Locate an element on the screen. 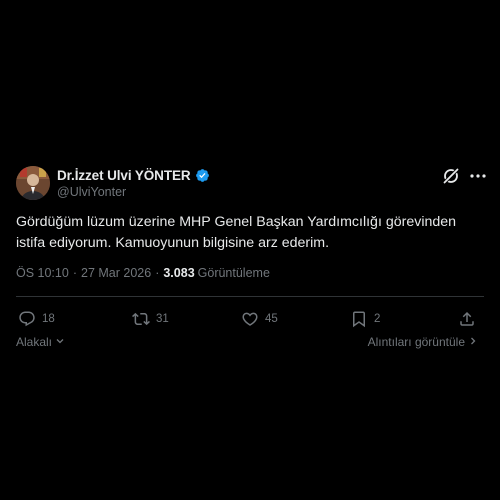 The height and width of the screenshot is (500, 500). author-name-row: Dr.İzzet Ulvi YÖNTER is located at coordinates (133, 175).